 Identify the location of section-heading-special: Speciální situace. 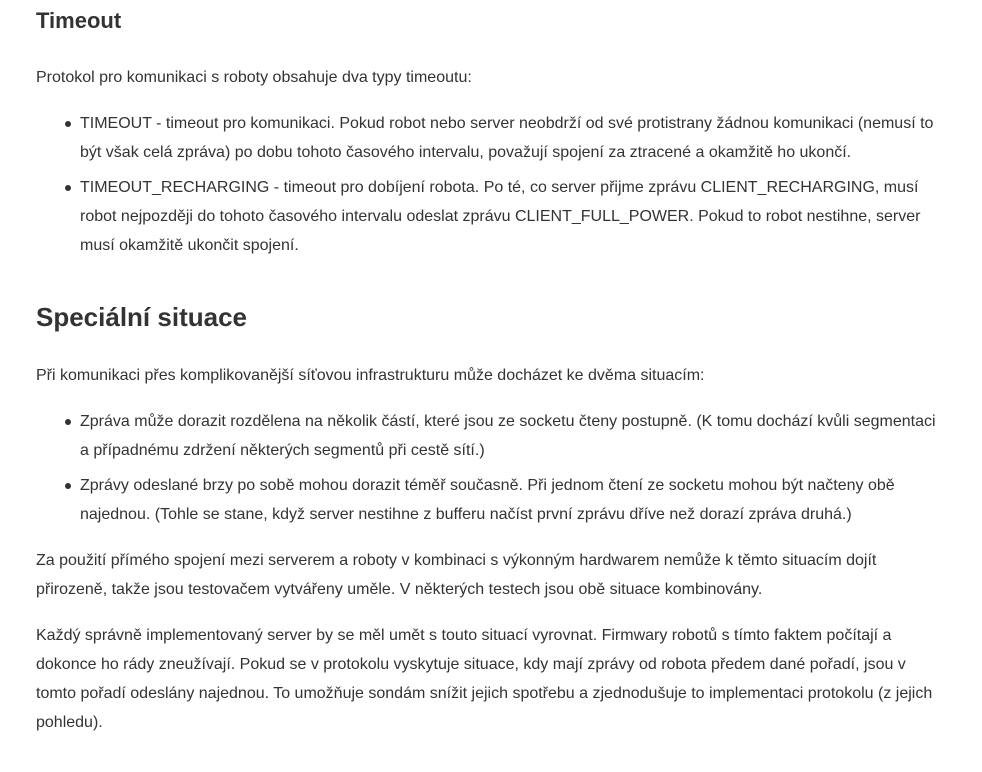
(141, 317).